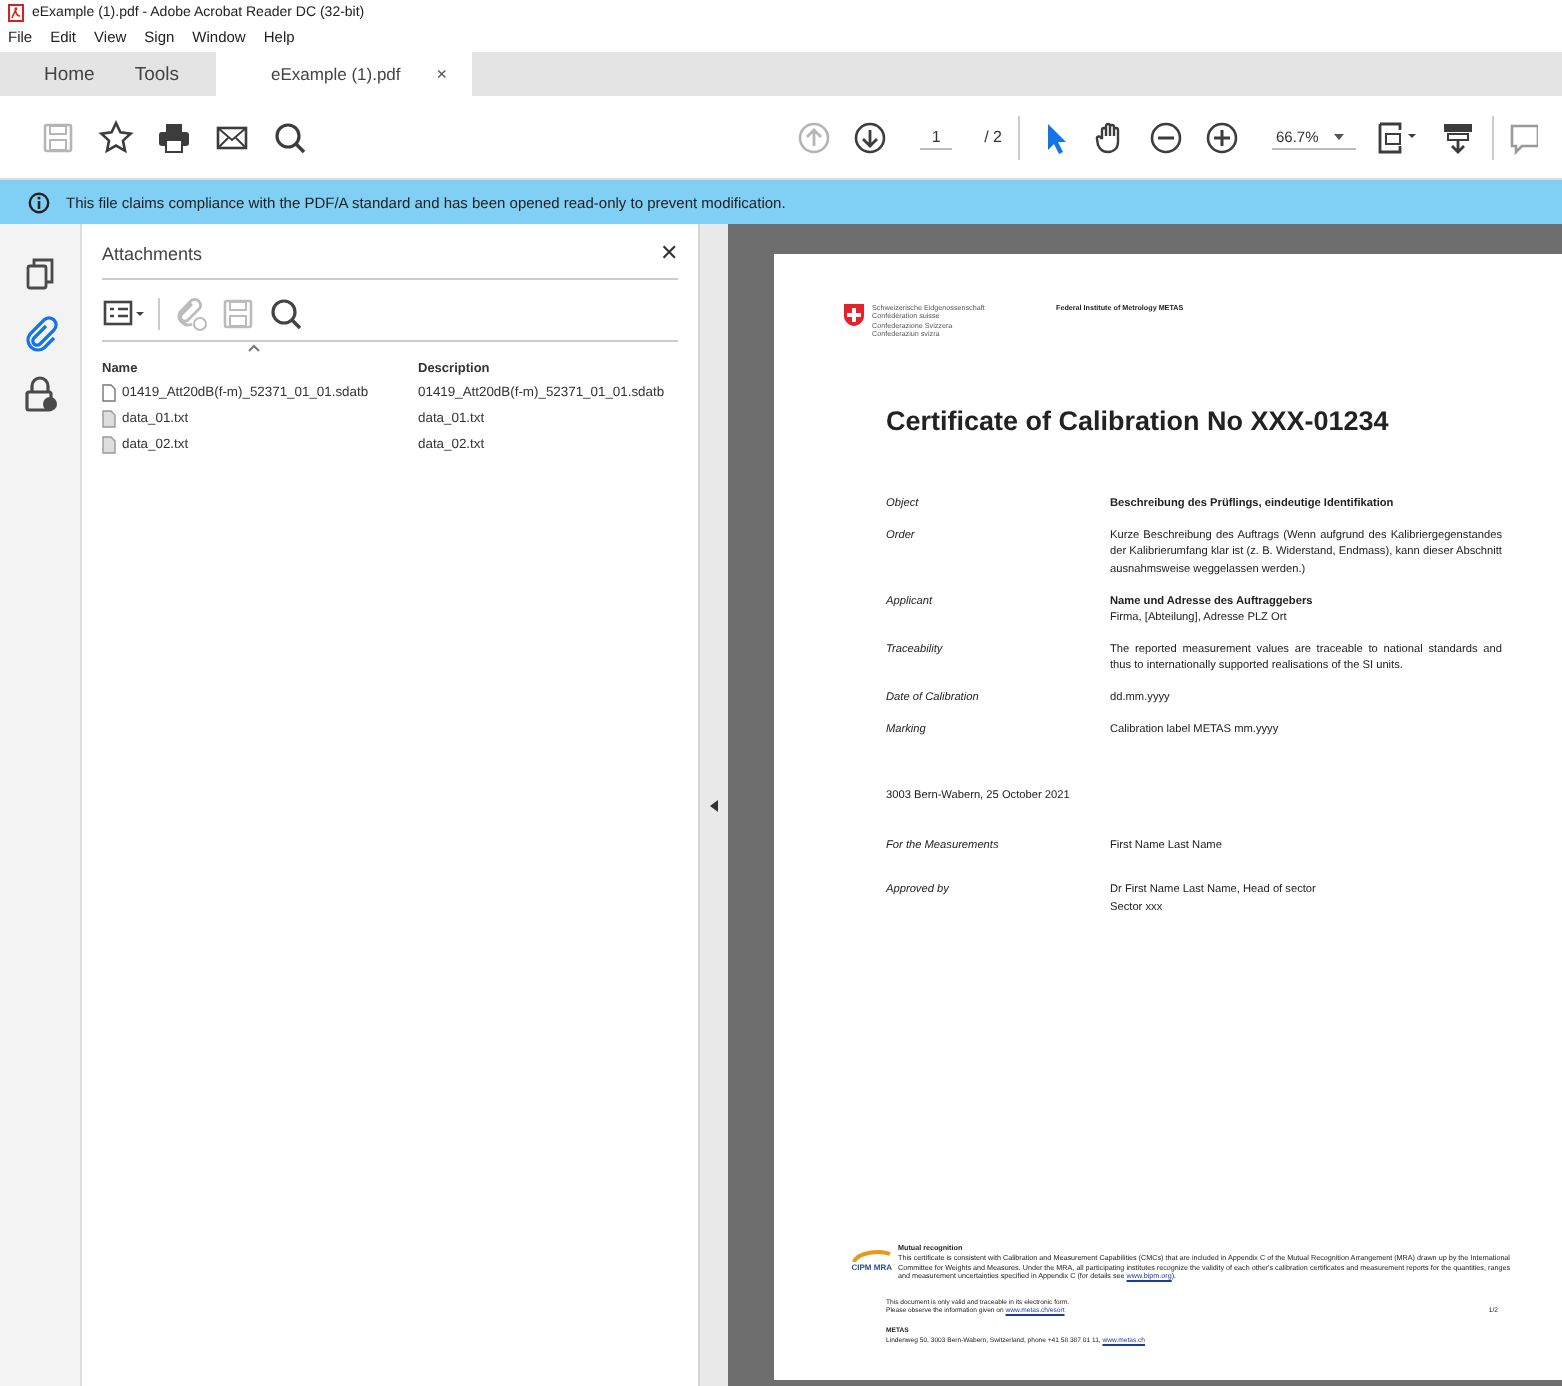 This screenshot has width=1562, height=1386. I want to click on pages-icon, so click(40, 274).